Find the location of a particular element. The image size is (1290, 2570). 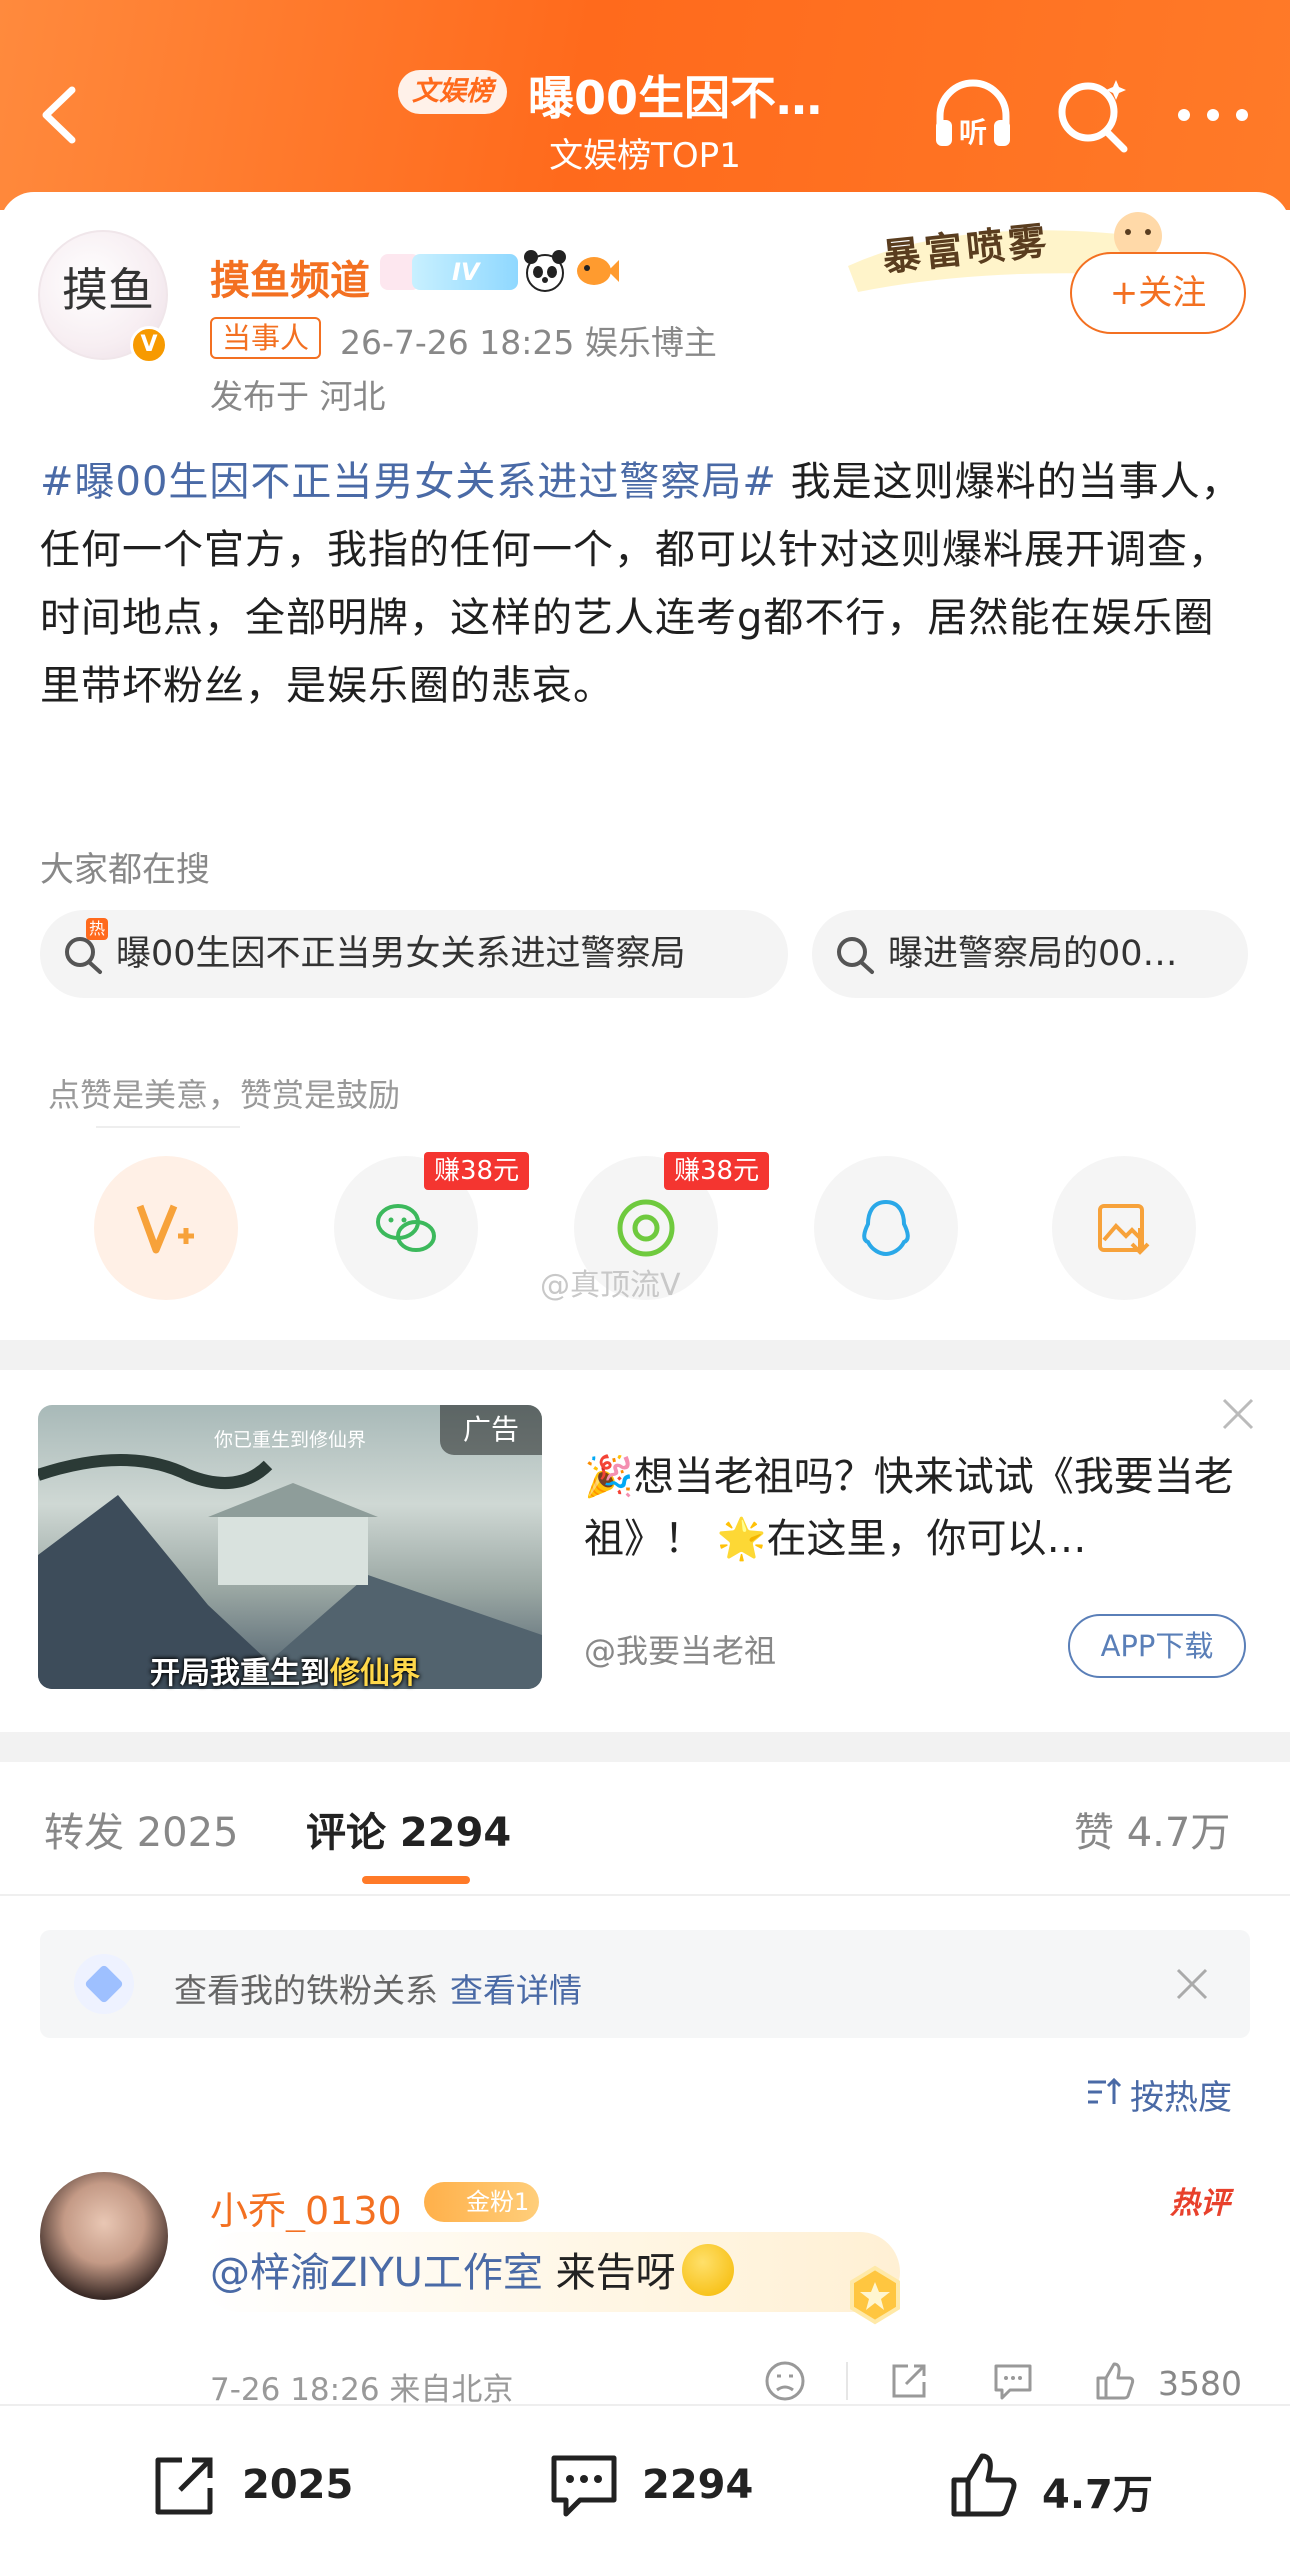

more-icon is located at coordinates (1213, 115).